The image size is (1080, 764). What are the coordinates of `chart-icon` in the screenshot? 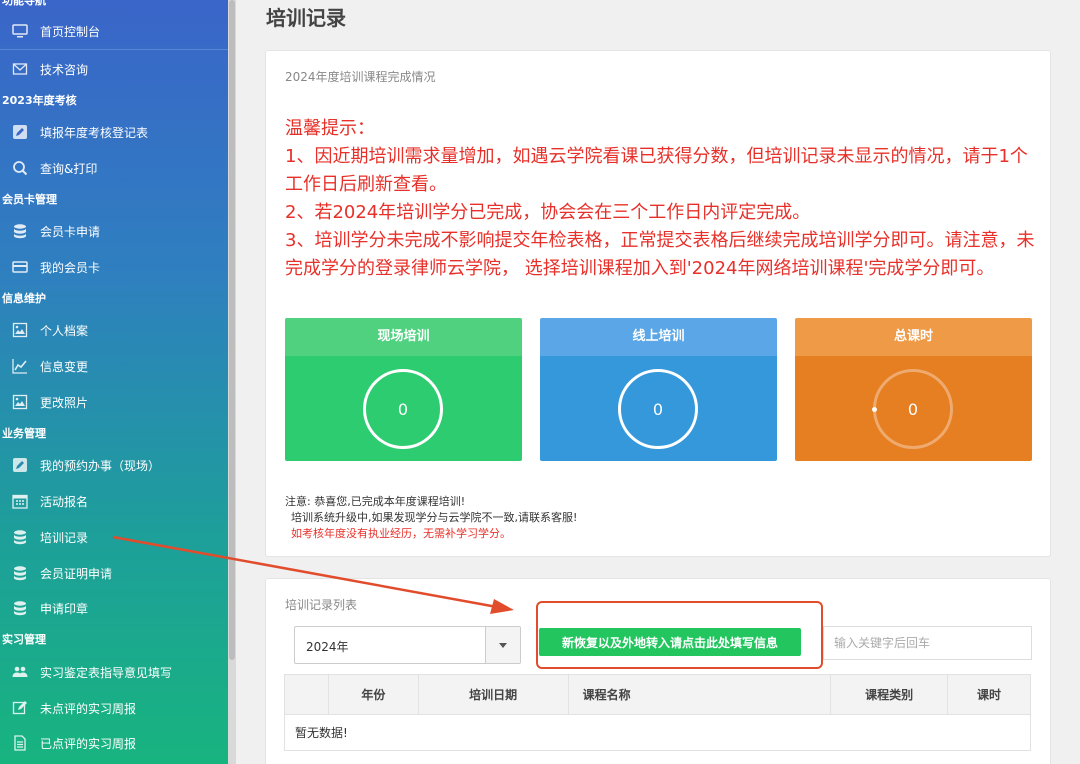 It's located at (20, 366).